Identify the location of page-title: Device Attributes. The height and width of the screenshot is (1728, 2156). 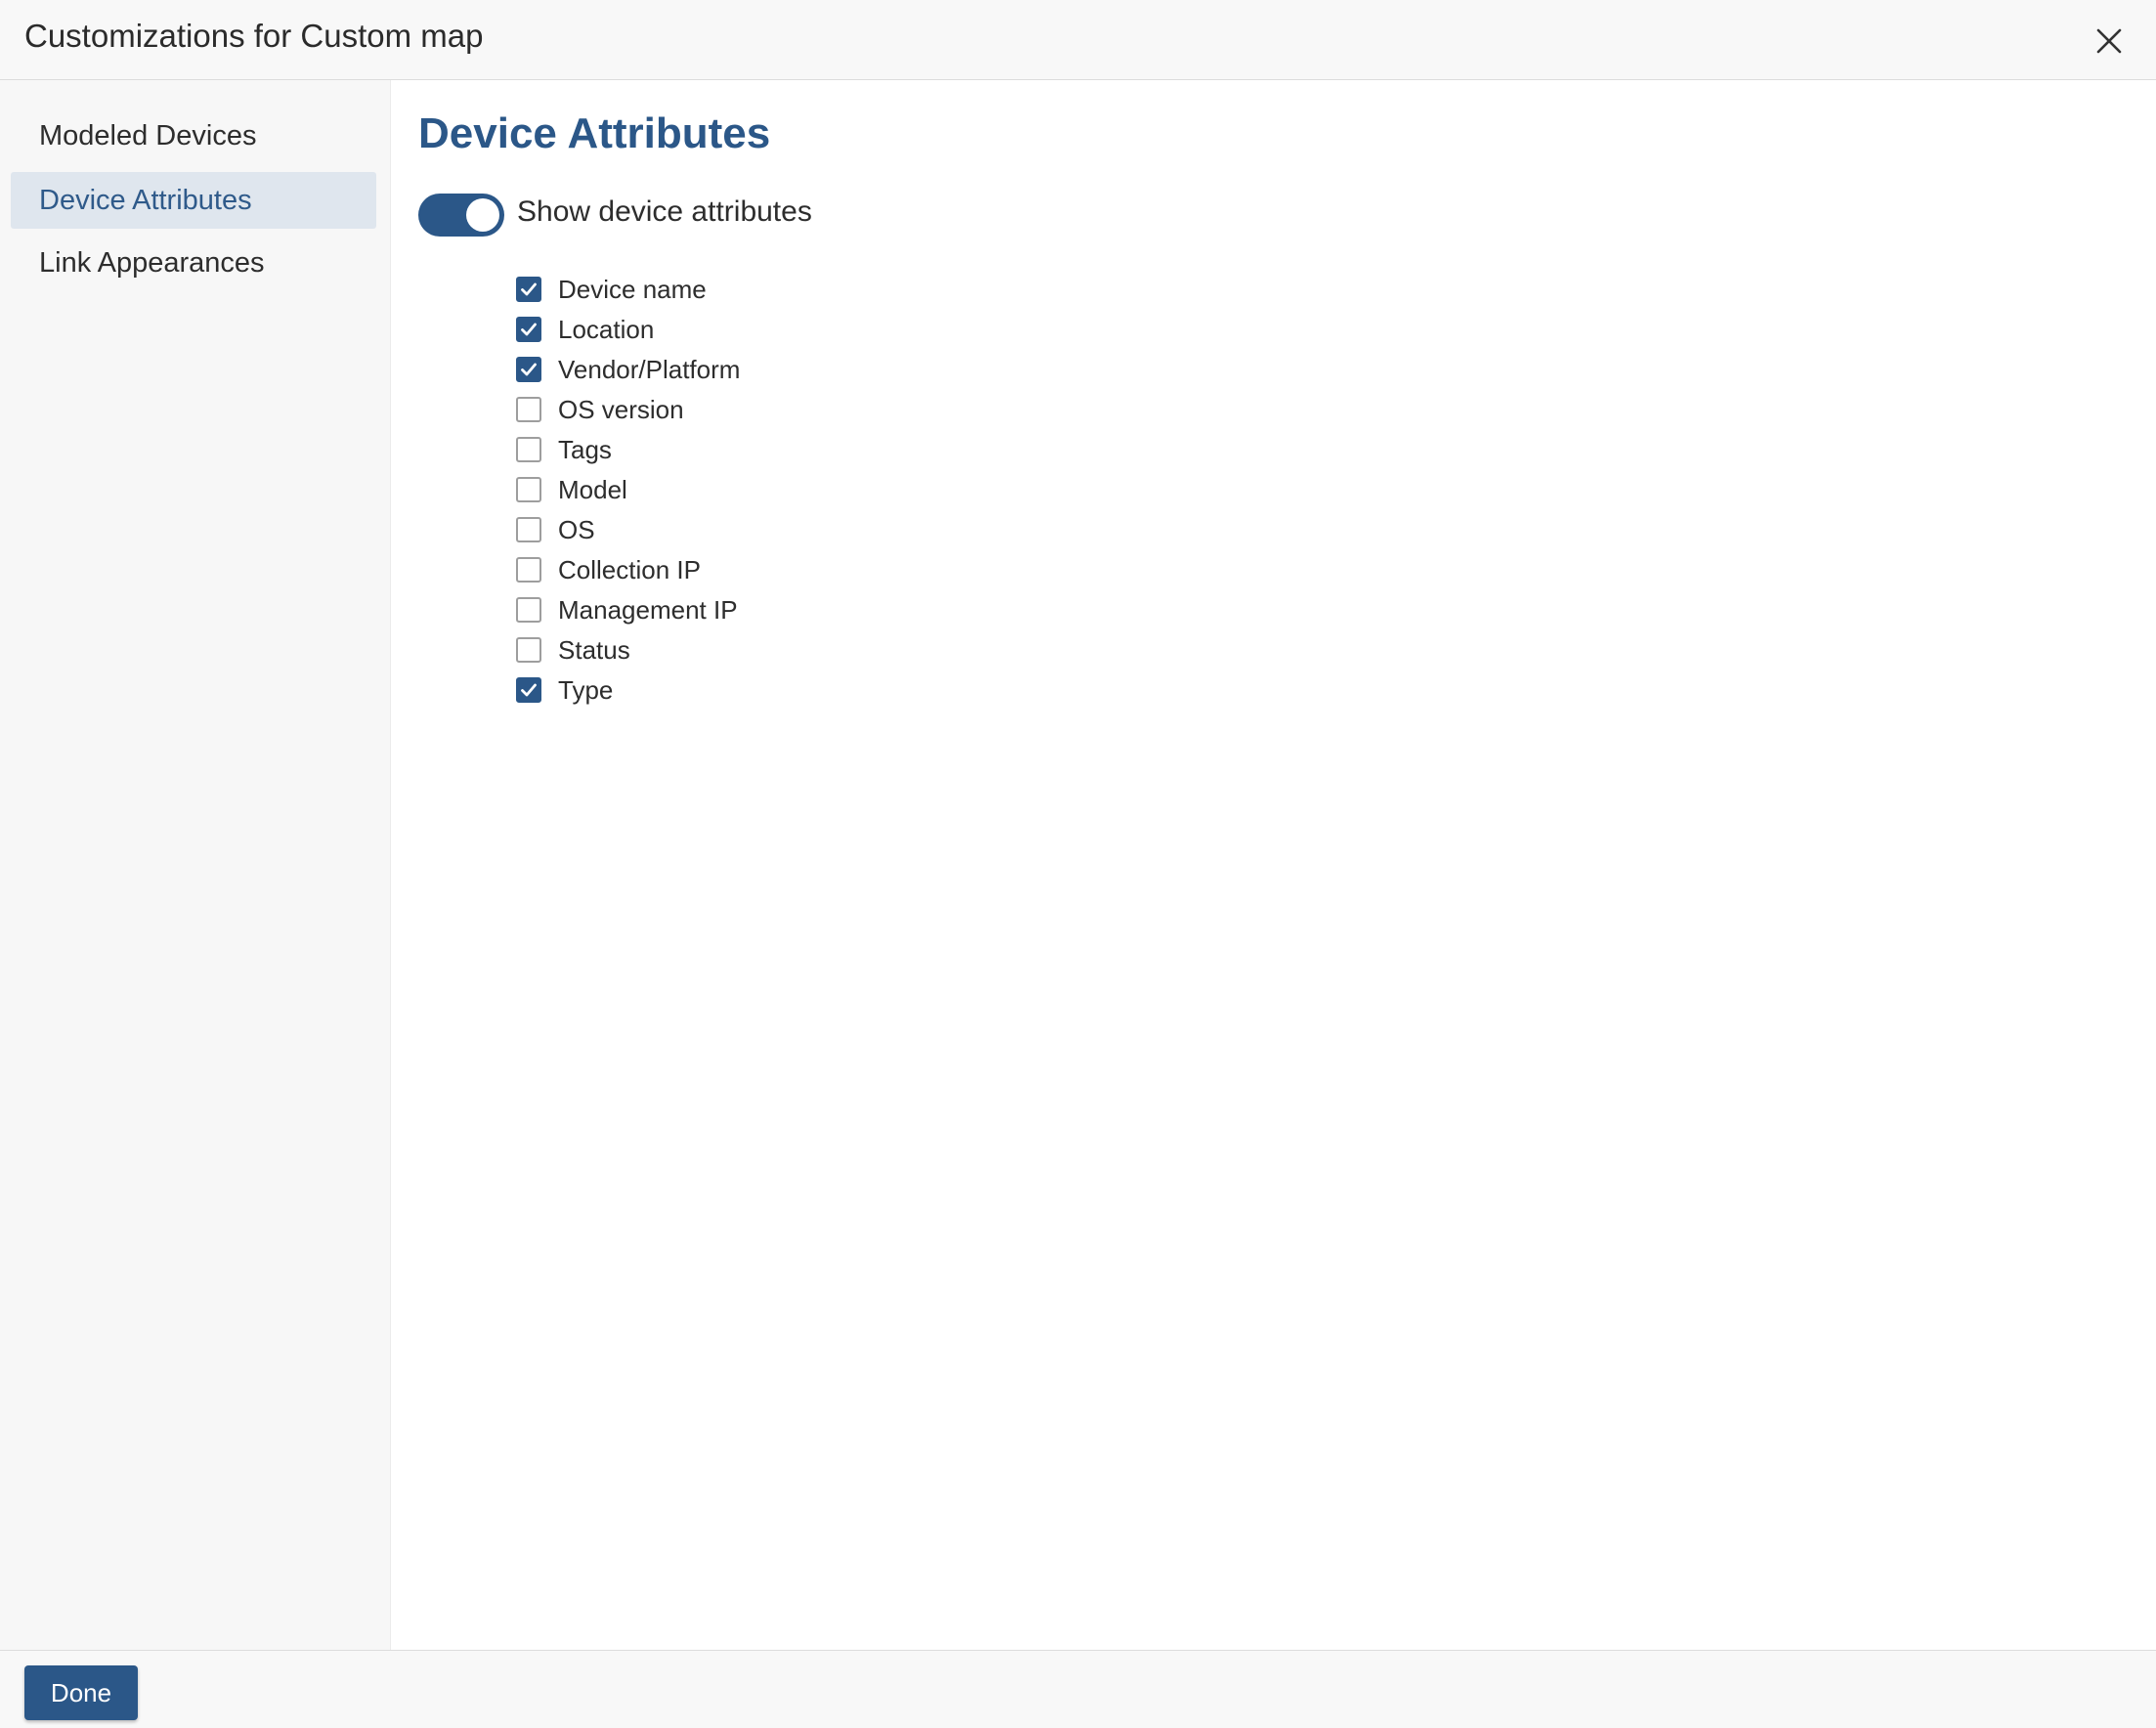
(594, 133).